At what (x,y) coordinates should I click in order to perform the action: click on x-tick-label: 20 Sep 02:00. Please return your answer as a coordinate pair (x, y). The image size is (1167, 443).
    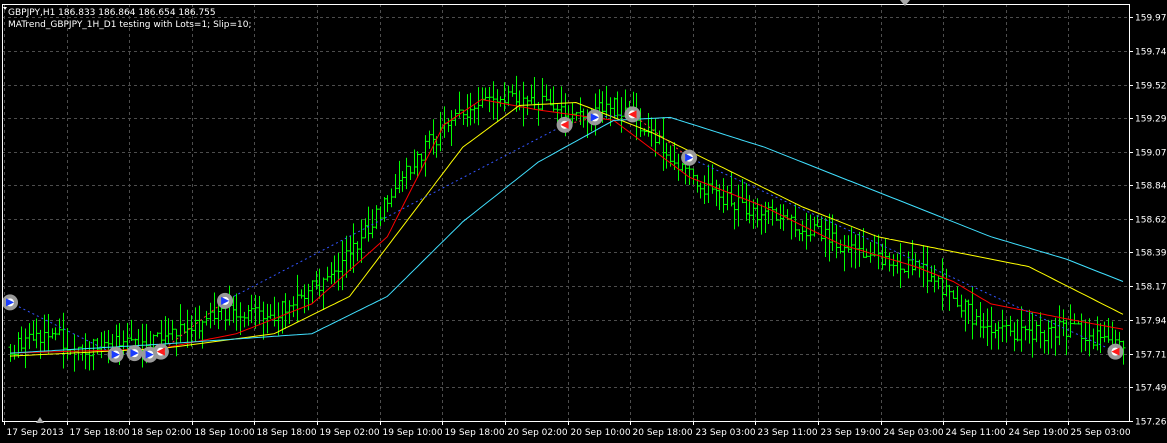
    Looking at the image, I should click on (538, 433).